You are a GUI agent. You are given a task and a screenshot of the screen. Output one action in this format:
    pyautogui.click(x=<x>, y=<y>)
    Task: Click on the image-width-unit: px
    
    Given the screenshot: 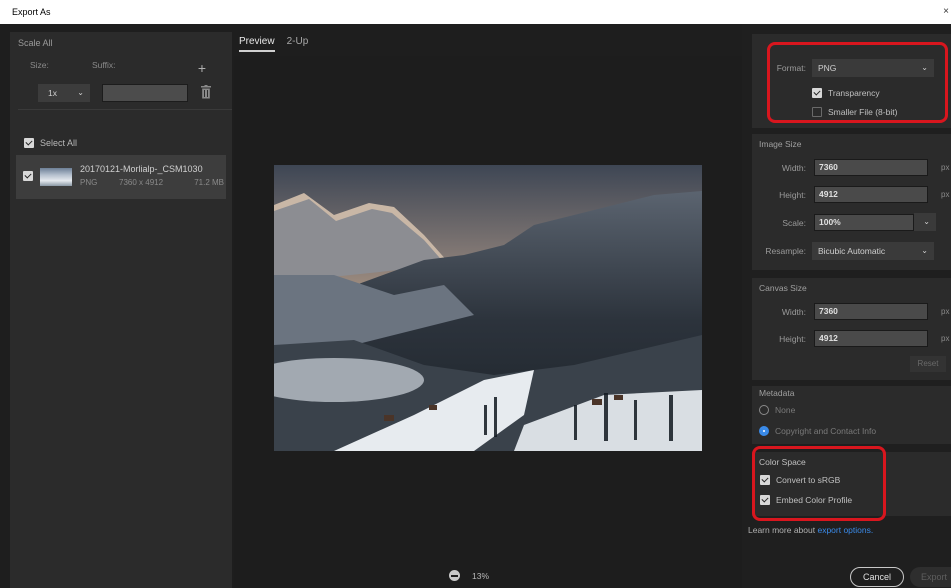 What is the action you would take?
    pyautogui.click(x=945, y=167)
    